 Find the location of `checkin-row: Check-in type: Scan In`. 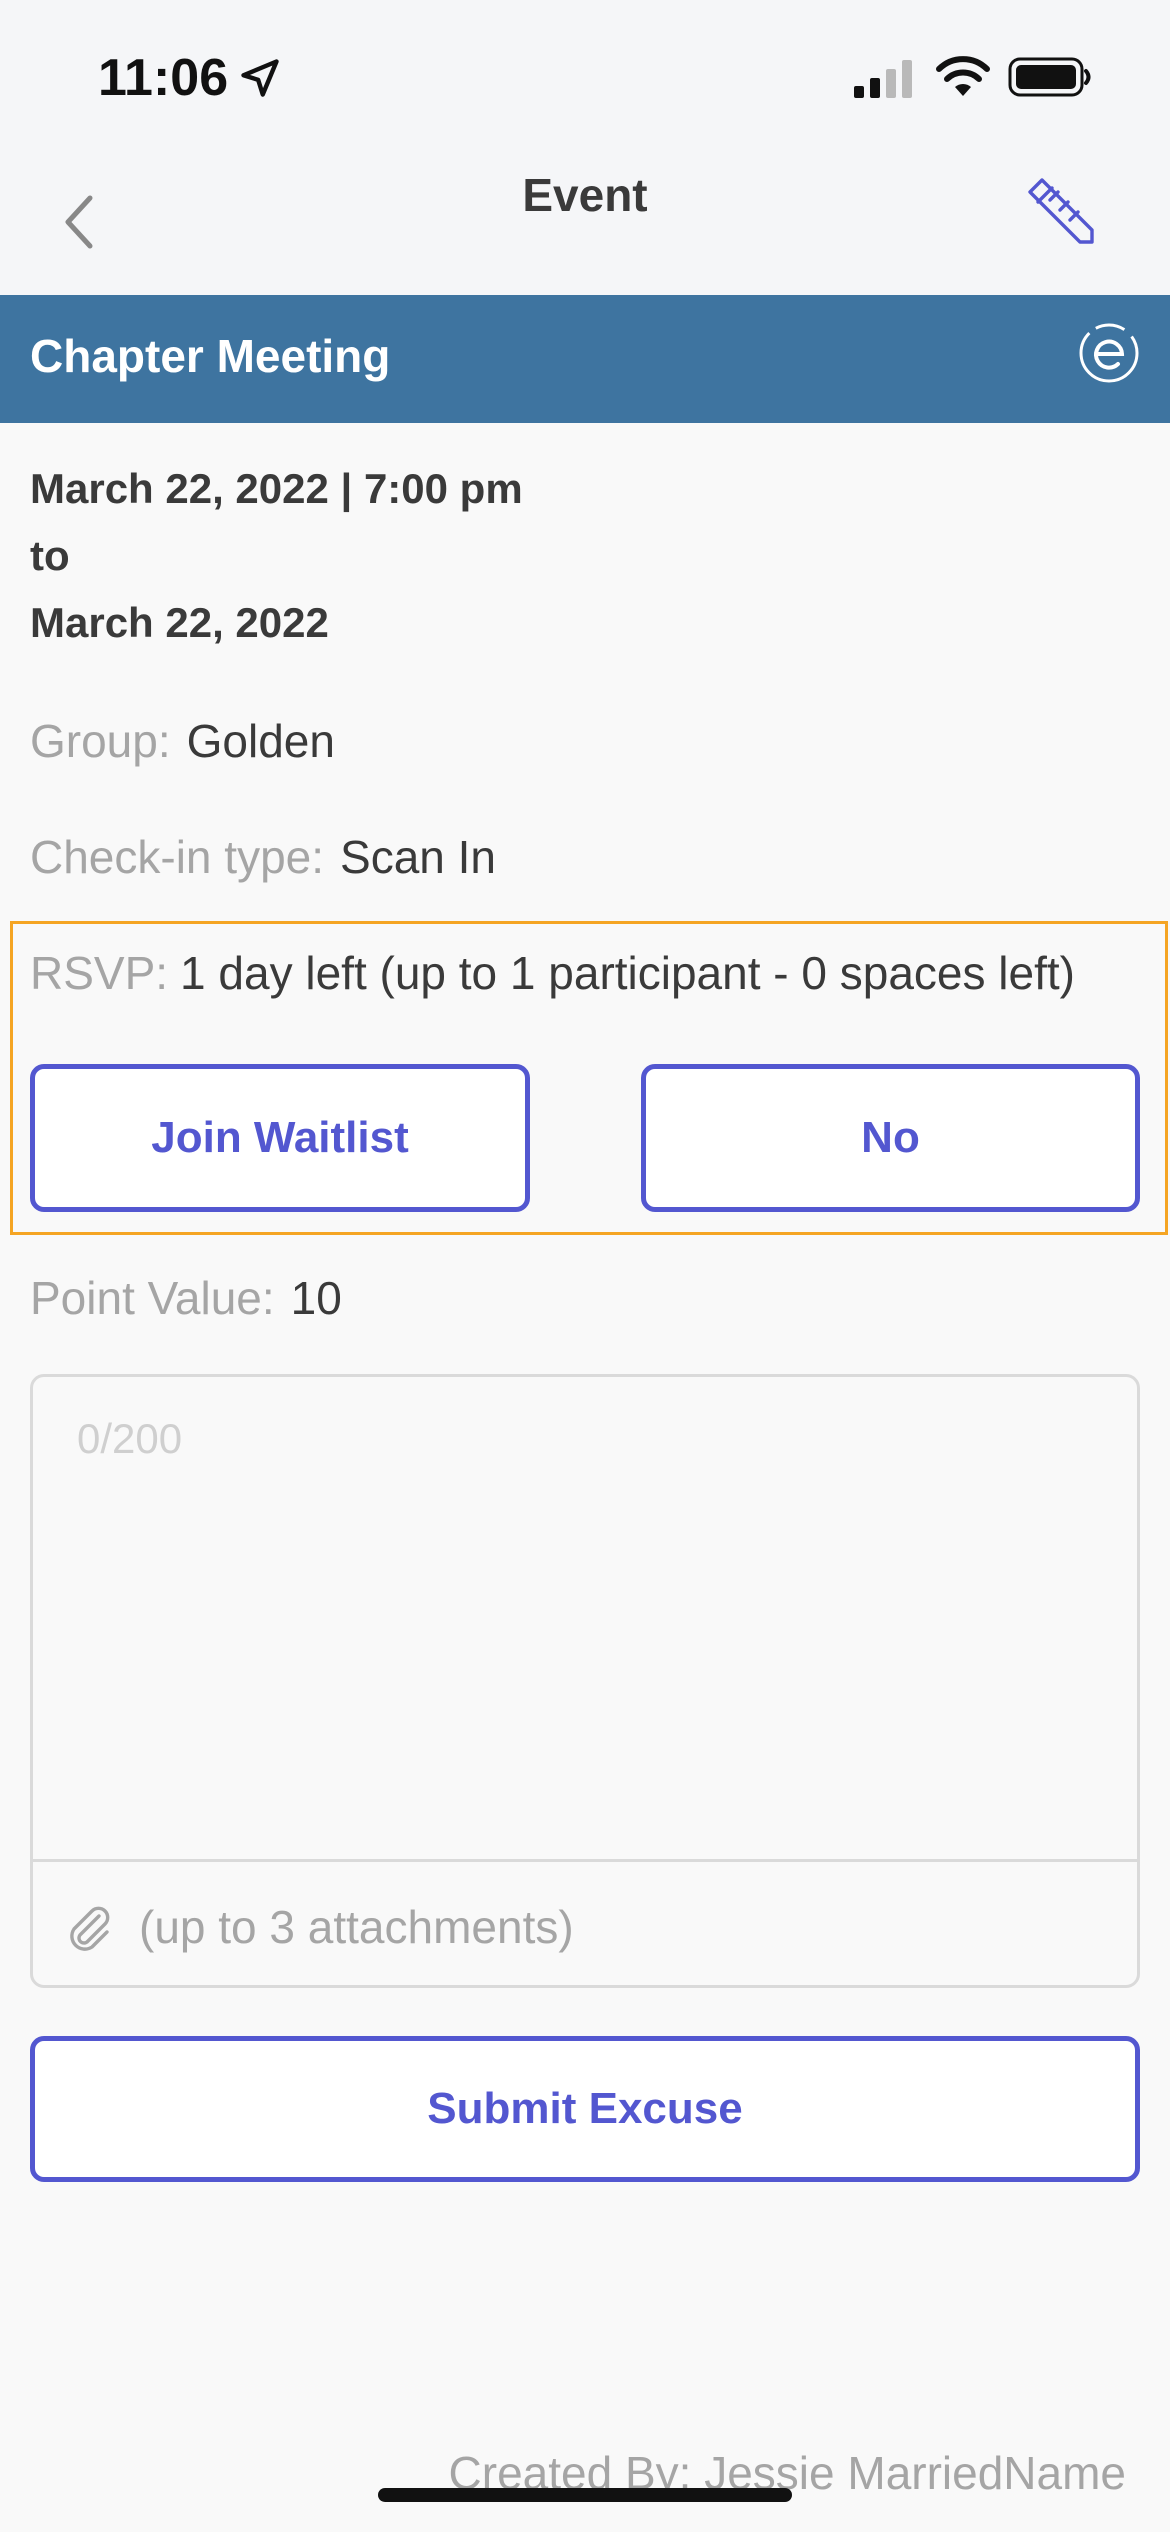

checkin-row: Check-in type: Scan In is located at coordinates (263, 857).